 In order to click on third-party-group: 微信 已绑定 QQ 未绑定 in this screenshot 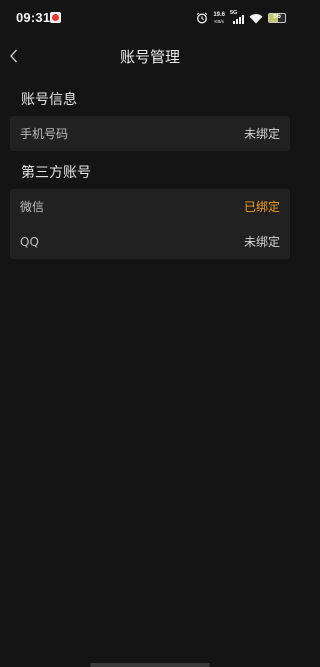, I will do `click(150, 224)`.